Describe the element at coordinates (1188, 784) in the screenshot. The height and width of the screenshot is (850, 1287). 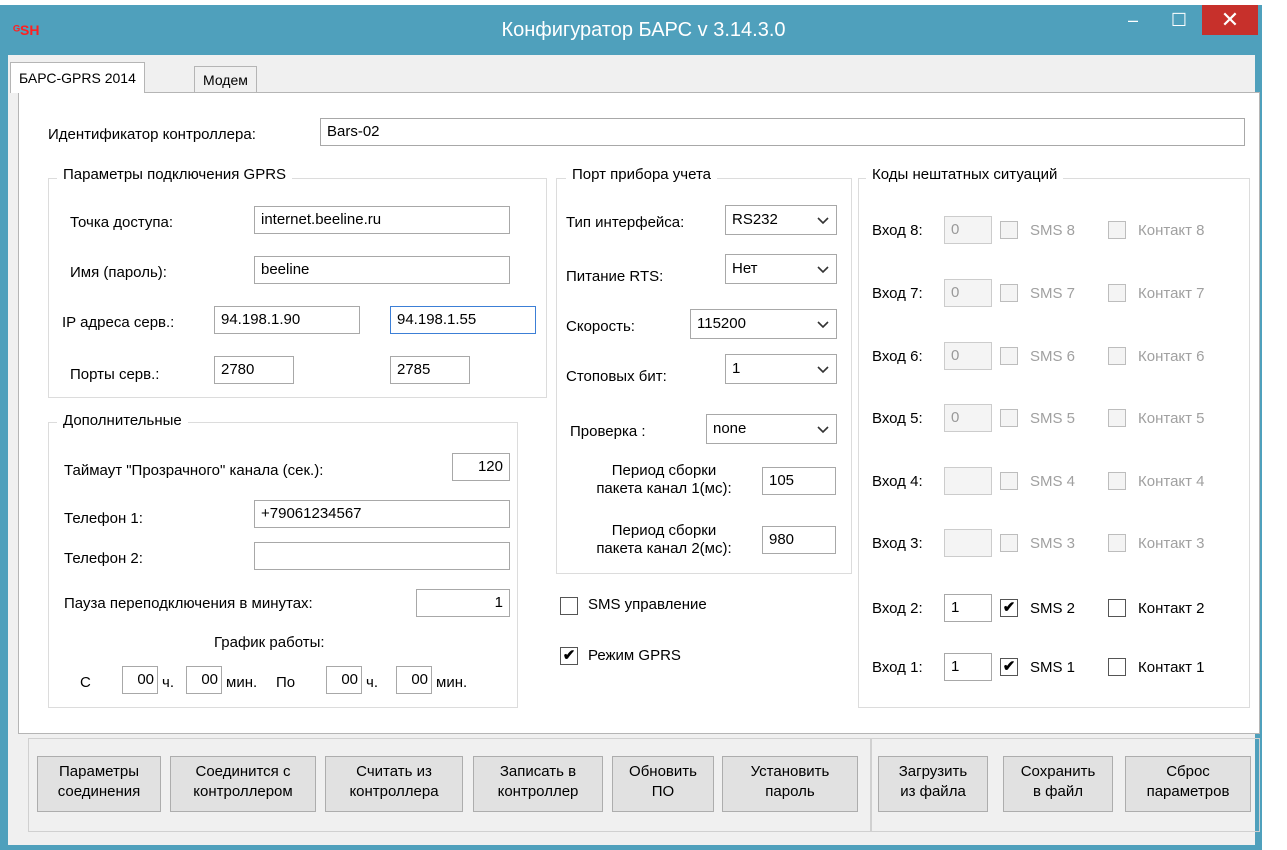
I see `toolbar-button: Сброс параметров` at that location.